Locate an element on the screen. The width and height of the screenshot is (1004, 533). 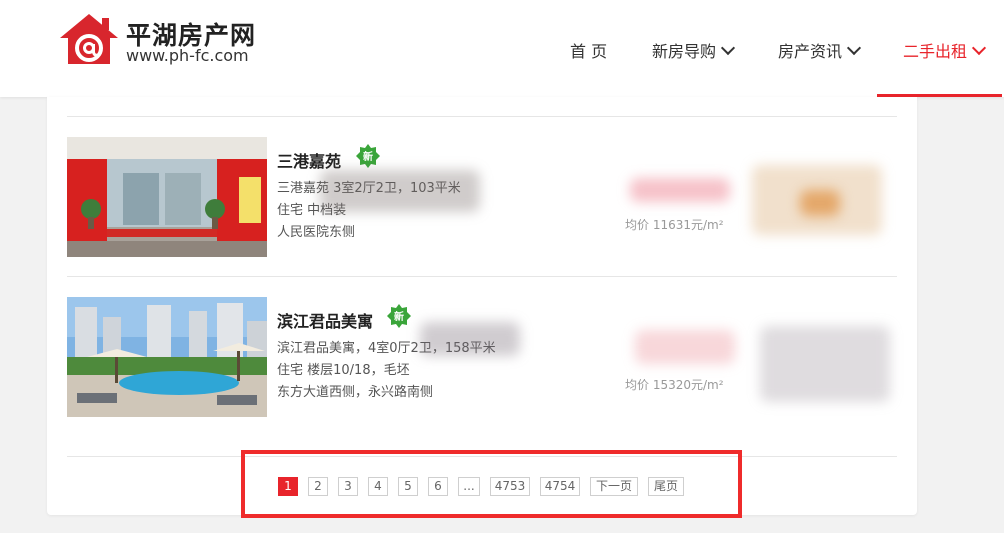
nav-secondhand-rent-label: 二手出租 is located at coordinates (935, 51).